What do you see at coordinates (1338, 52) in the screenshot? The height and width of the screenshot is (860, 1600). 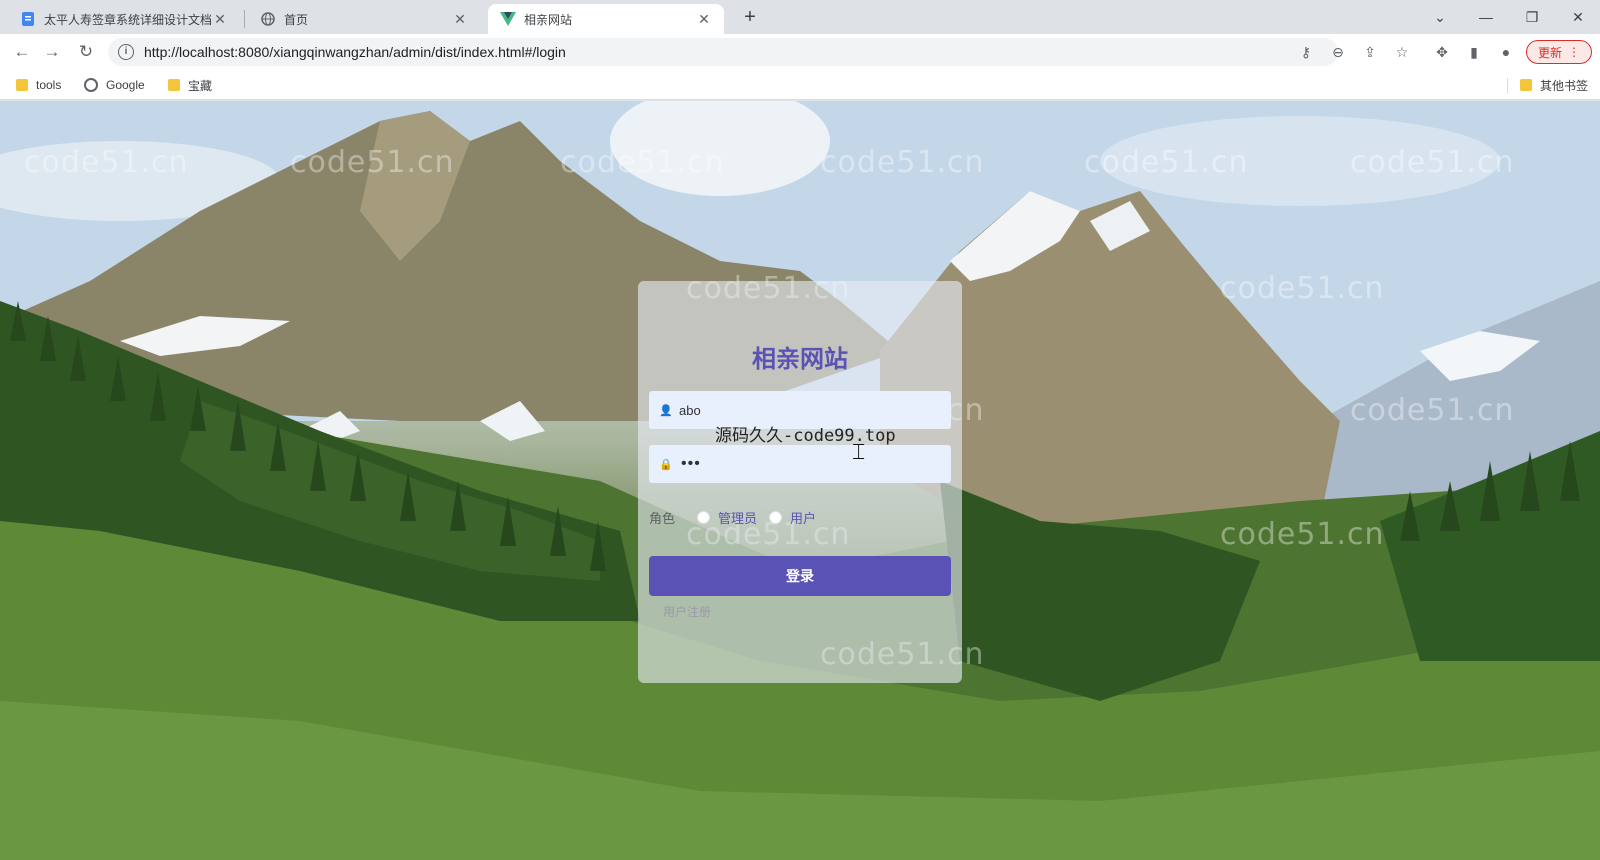 I see `zoom-icon: ⊖` at bounding box center [1338, 52].